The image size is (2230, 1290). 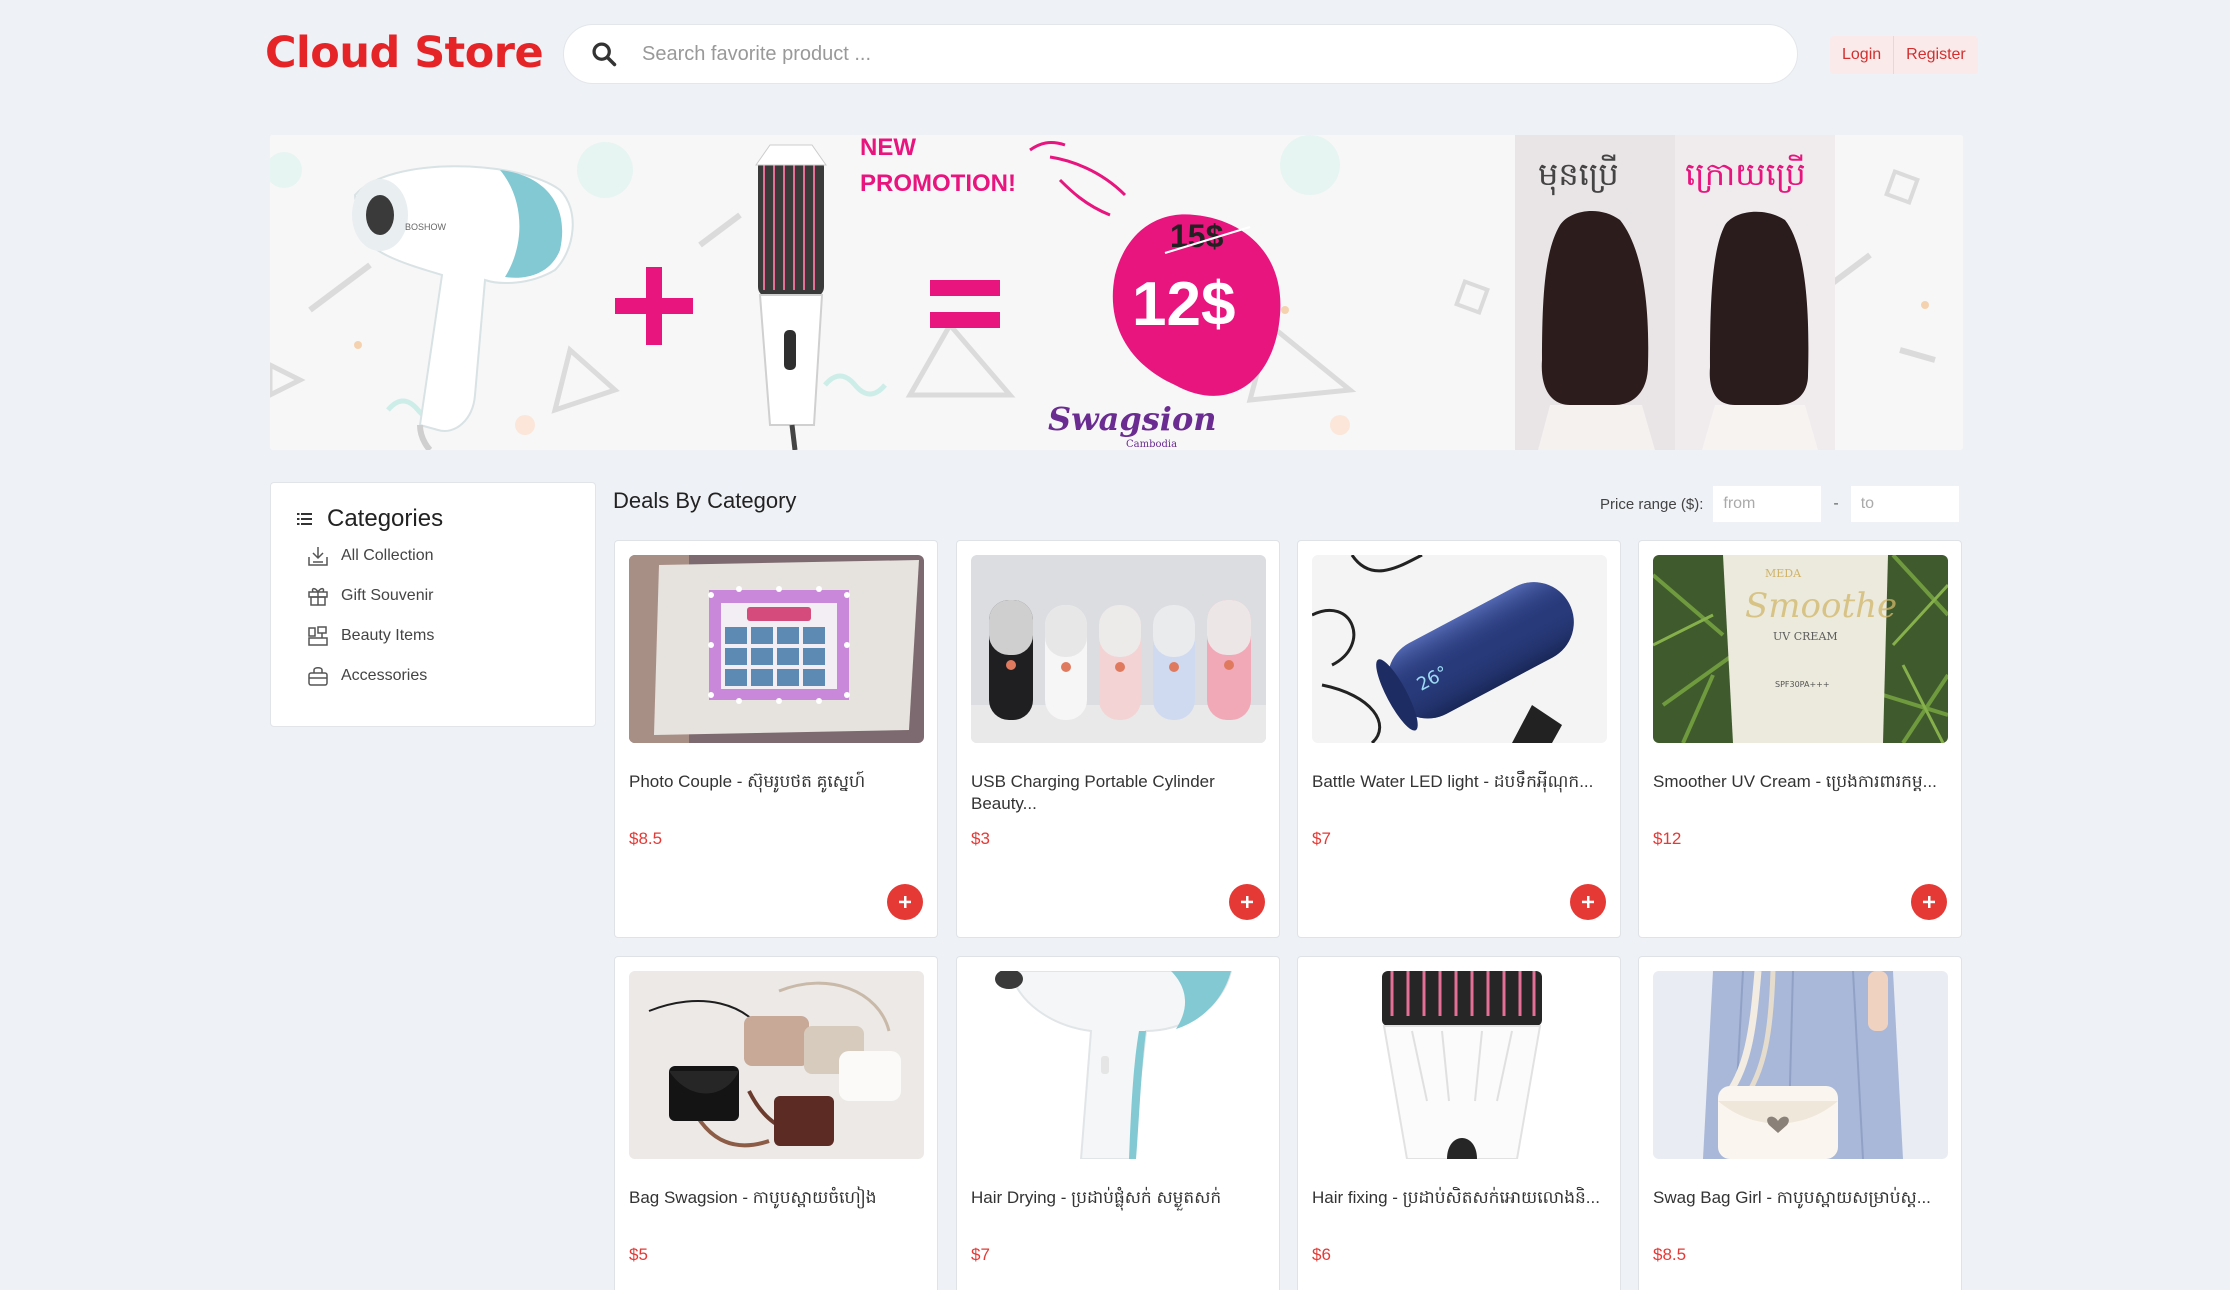 What do you see at coordinates (776, 649) in the screenshot?
I see `product-image-photo-frame` at bounding box center [776, 649].